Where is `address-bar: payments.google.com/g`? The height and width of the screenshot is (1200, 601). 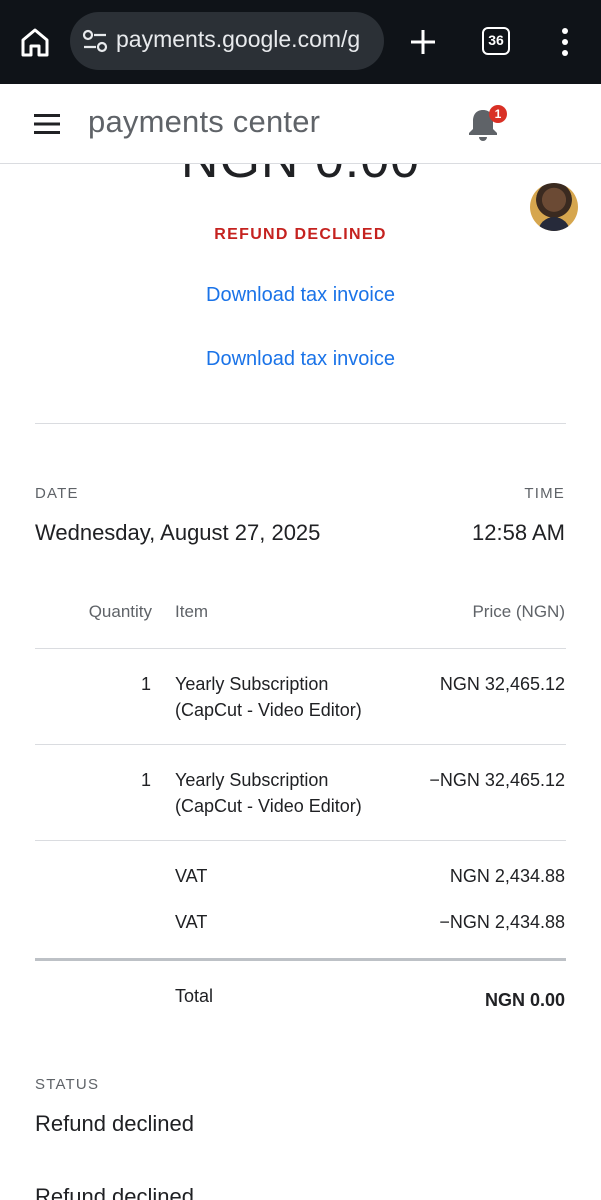
address-bar: payments.google.com/g is located at coordinates (227, 41).